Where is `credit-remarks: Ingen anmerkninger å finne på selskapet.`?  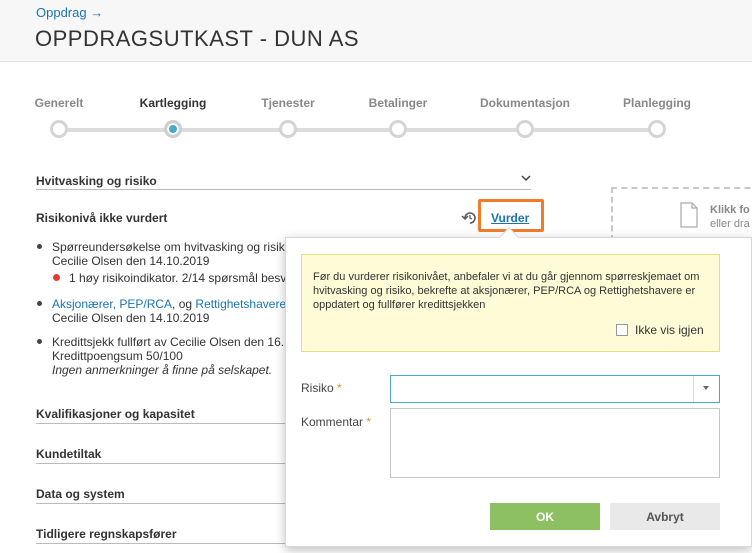 credit-remarks: Ingen anmerkninger å finne på selskapet. is located at coordinates (162, 370).